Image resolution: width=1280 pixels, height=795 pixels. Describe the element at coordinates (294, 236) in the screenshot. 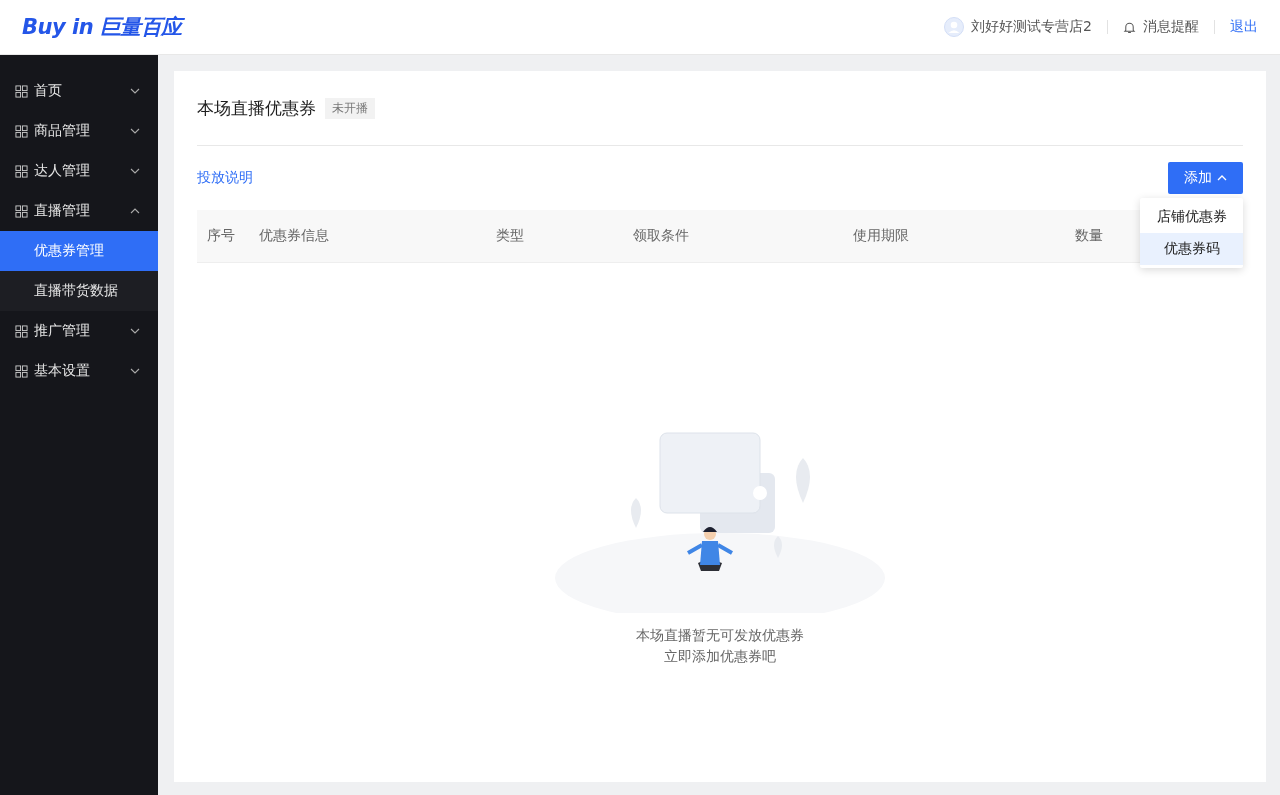

I see `column-header: 优惠券信息` at that location.